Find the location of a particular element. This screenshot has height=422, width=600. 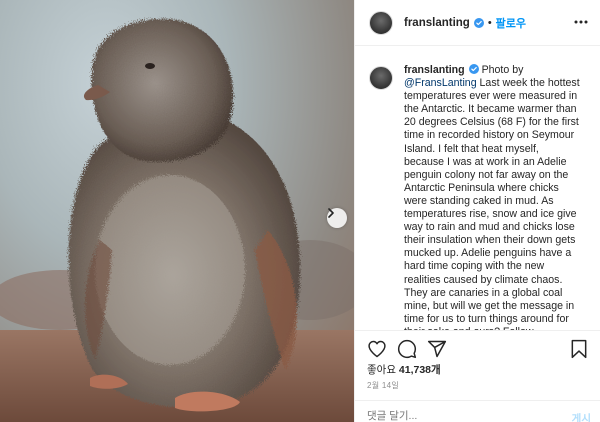

share-button is located at coordinates (437, 349).